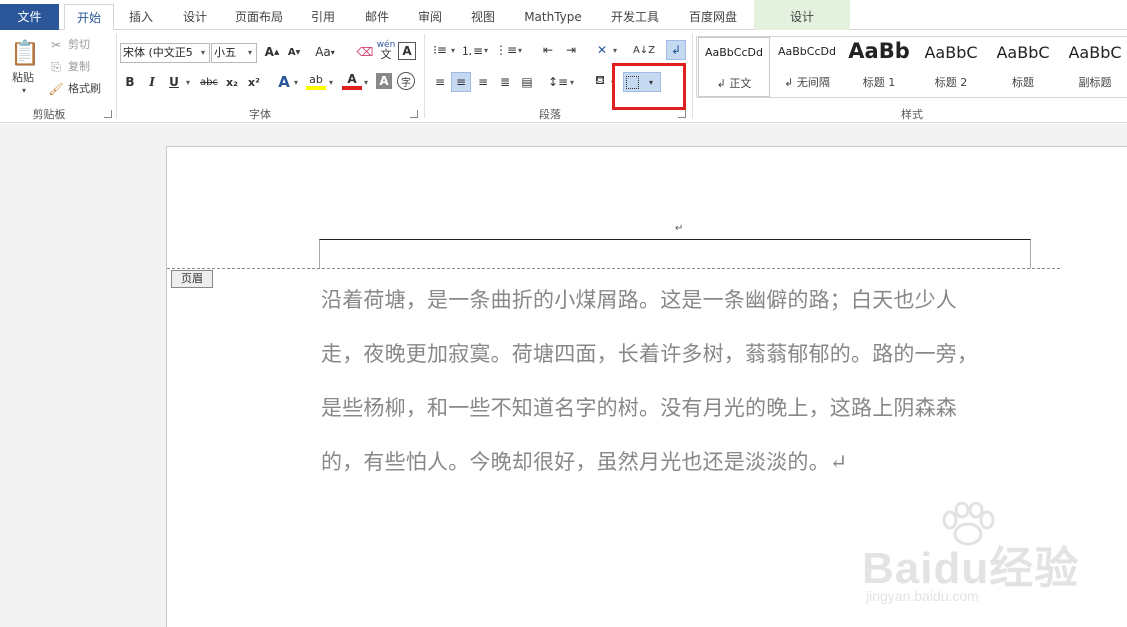 This screenshot has width=1127, height=627. Describe the element at coordinates (89, 17) in the screenshot. I see `tab-home: 开始` at that location.